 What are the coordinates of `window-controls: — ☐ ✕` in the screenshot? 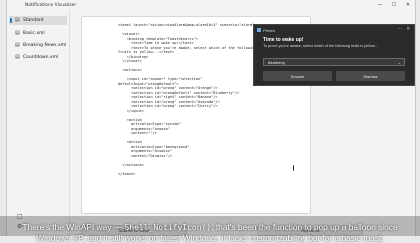 It's located at (394, 5).